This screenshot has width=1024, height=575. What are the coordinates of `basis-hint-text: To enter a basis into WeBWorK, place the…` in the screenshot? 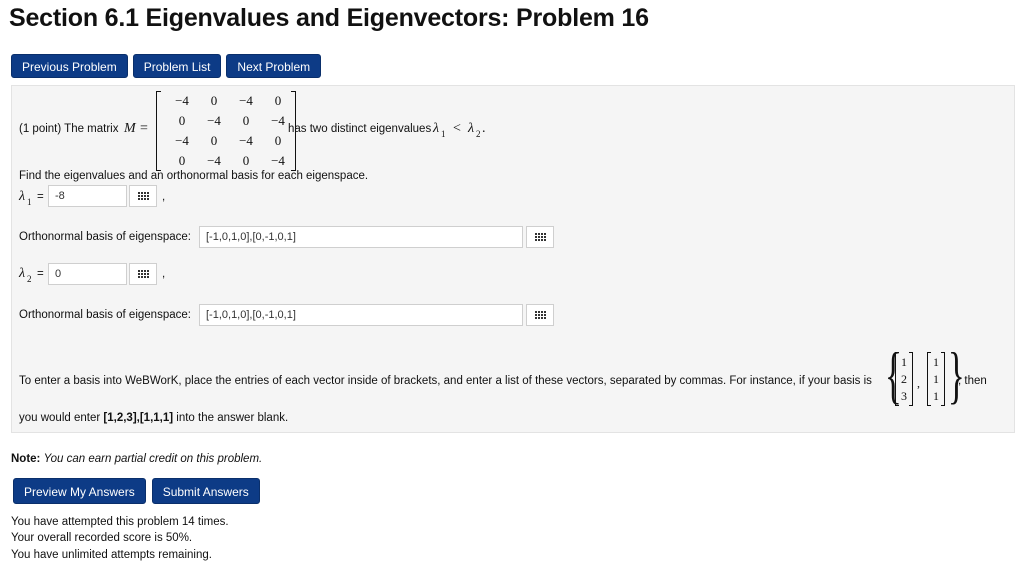 It's located at (445, 381).